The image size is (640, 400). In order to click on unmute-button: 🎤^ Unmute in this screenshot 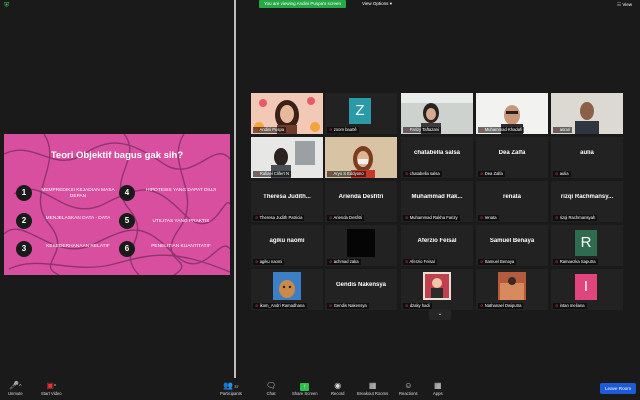, I will do `click(15, 389)`.